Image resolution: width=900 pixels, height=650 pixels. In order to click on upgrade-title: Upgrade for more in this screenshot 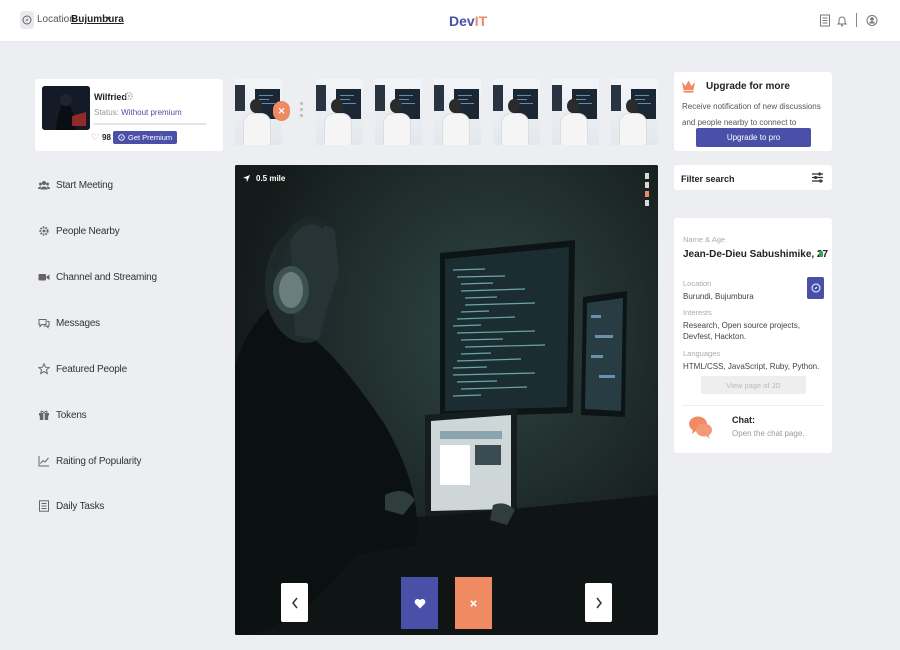, I will do `click(748, 86)`.